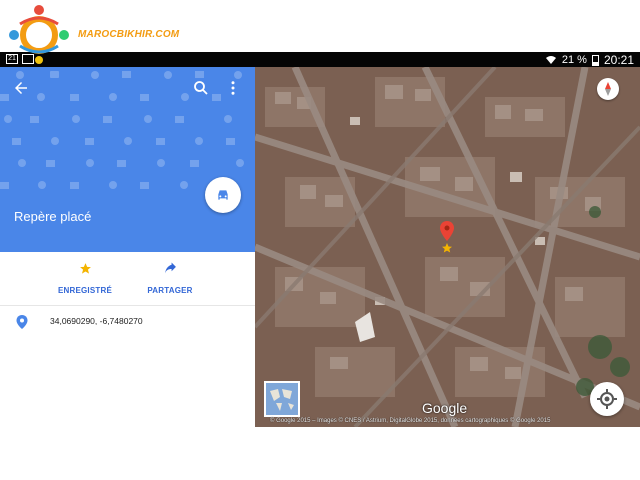 The image size is (640, 480). Describe the element at coordinates (129, 34) in the screenshot. I see `watermark-text: MAROCBIKHIR.COM` at that location.